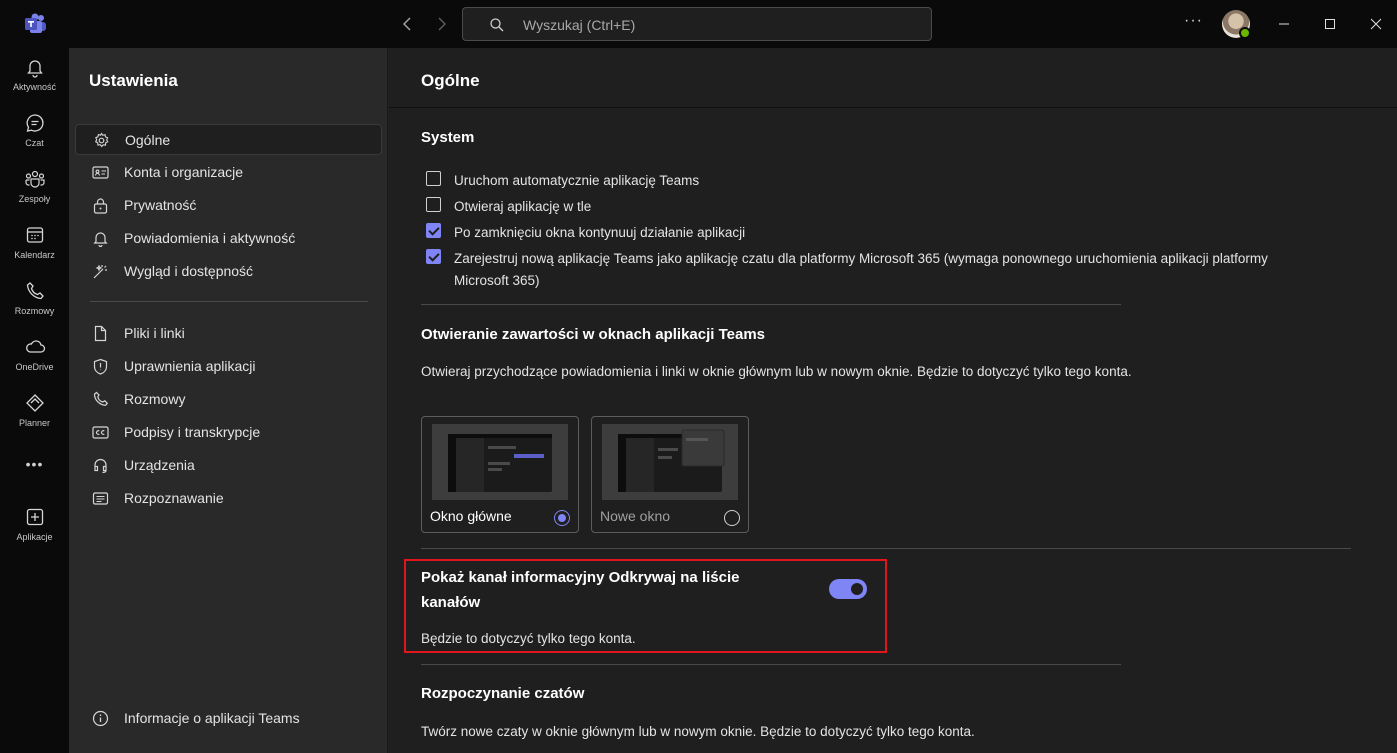 The width and height of the screenshot is (1397, 753). What do you see at coordinates (579, 25) in the screenshot?
I see `search-placeholder: Wyszukaj (Ctrl+E)` at bounding box center [579, 25].